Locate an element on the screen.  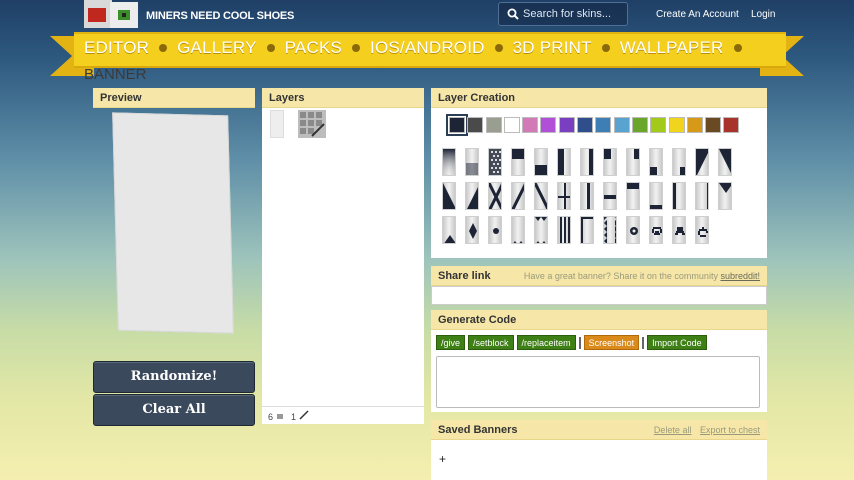
layers-panel: Layers 6 1 is located at coordinates (343, 256).